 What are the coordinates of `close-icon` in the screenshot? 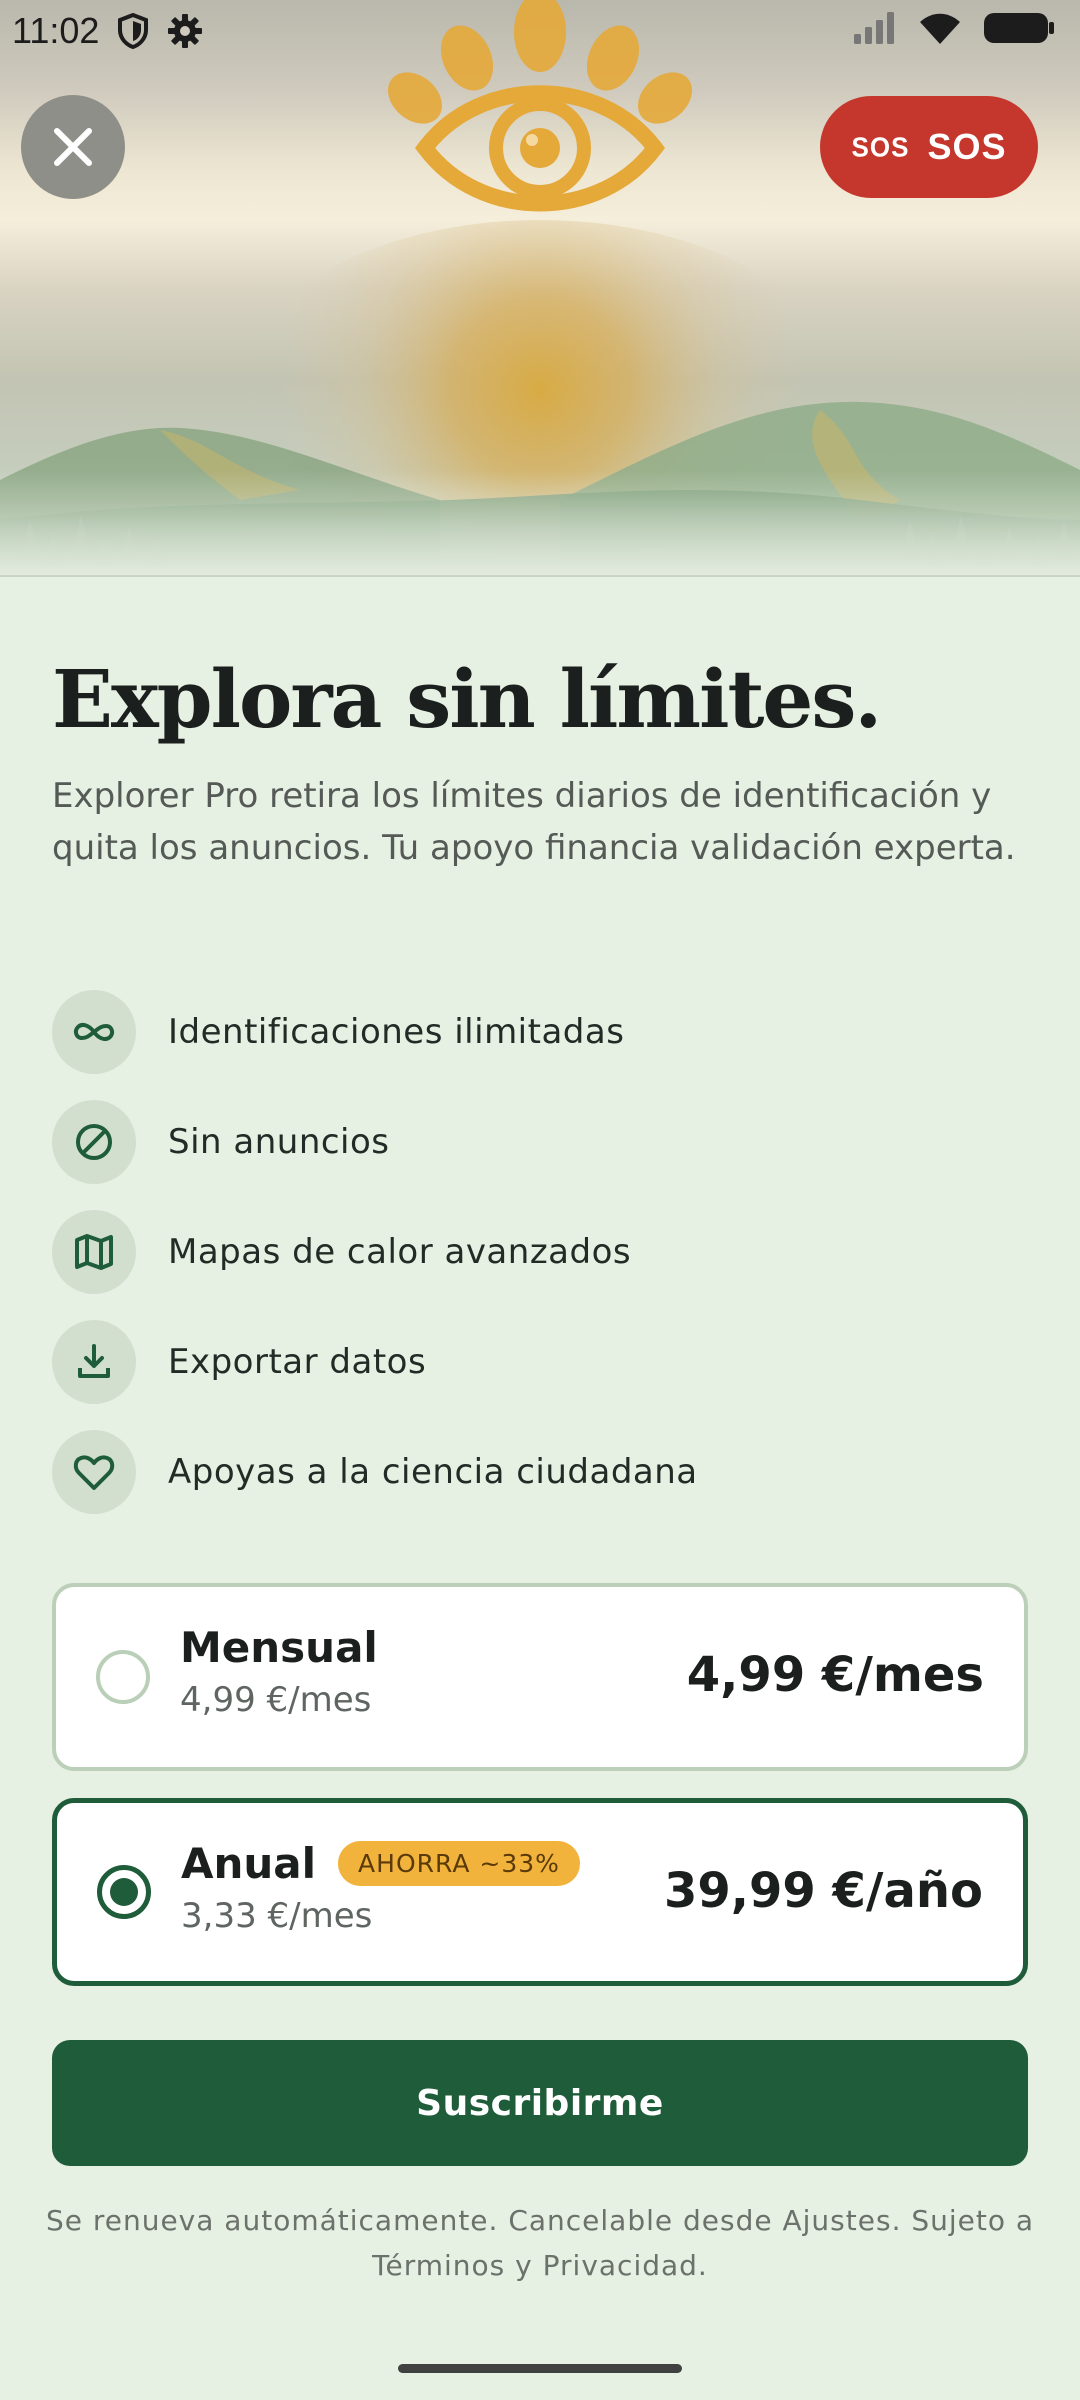 It's located at (73, 147).